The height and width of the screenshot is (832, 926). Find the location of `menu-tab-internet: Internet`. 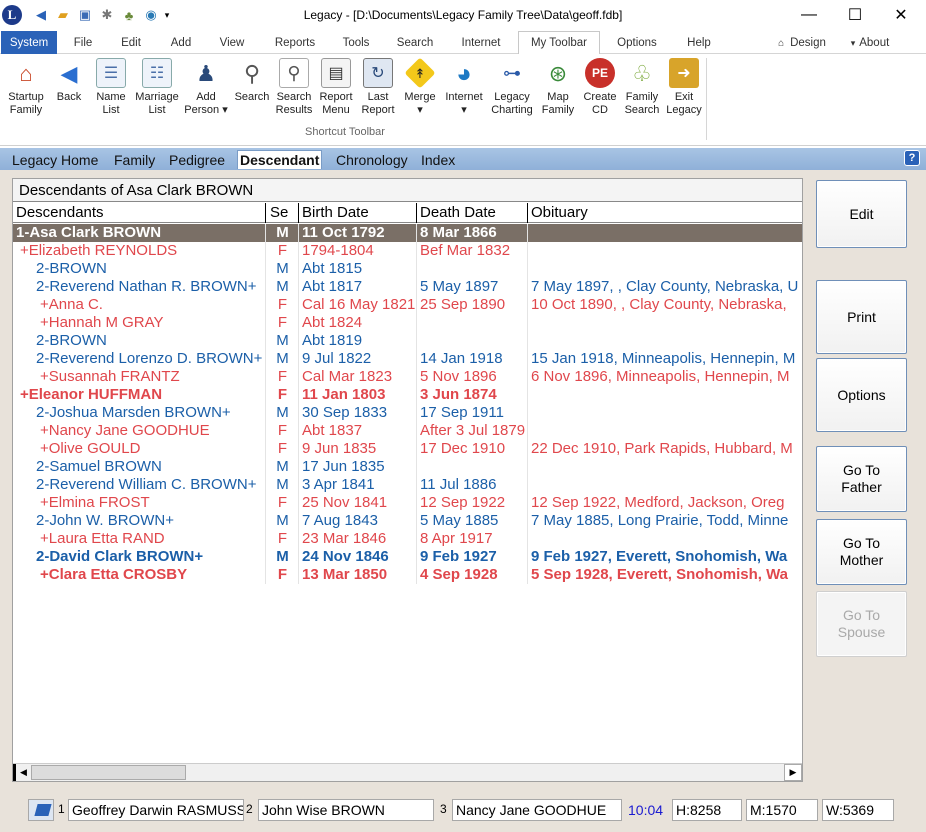

menu-tab-internet: Internet is located at coordinates (481, 43).